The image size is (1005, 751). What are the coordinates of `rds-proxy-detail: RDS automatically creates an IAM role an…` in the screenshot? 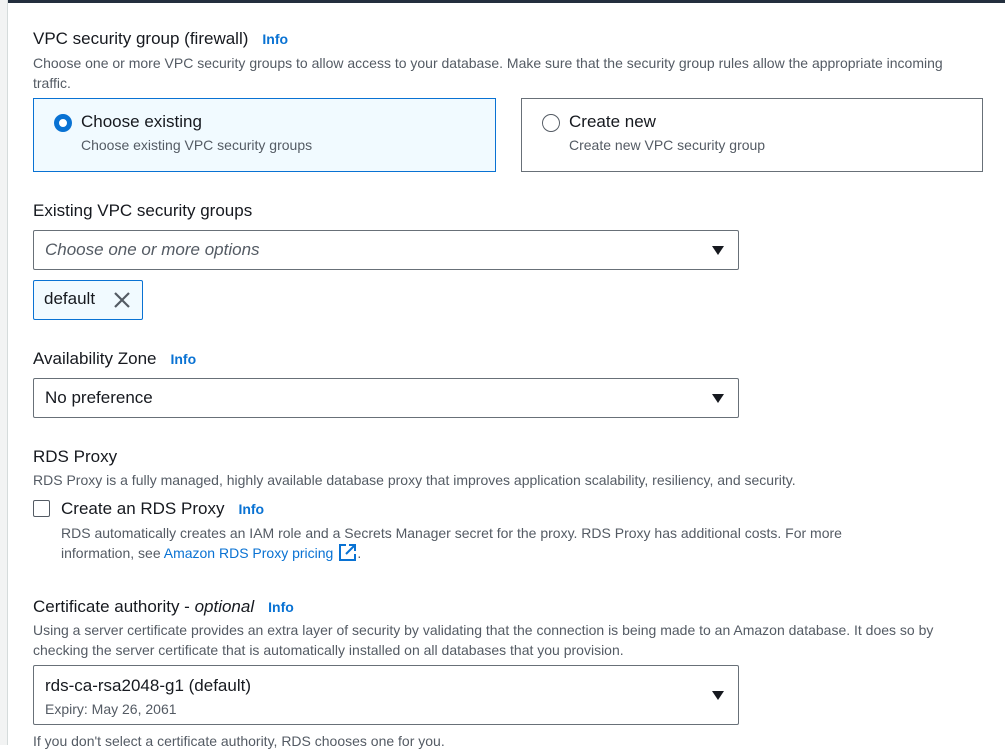 It's located at (521, 543).